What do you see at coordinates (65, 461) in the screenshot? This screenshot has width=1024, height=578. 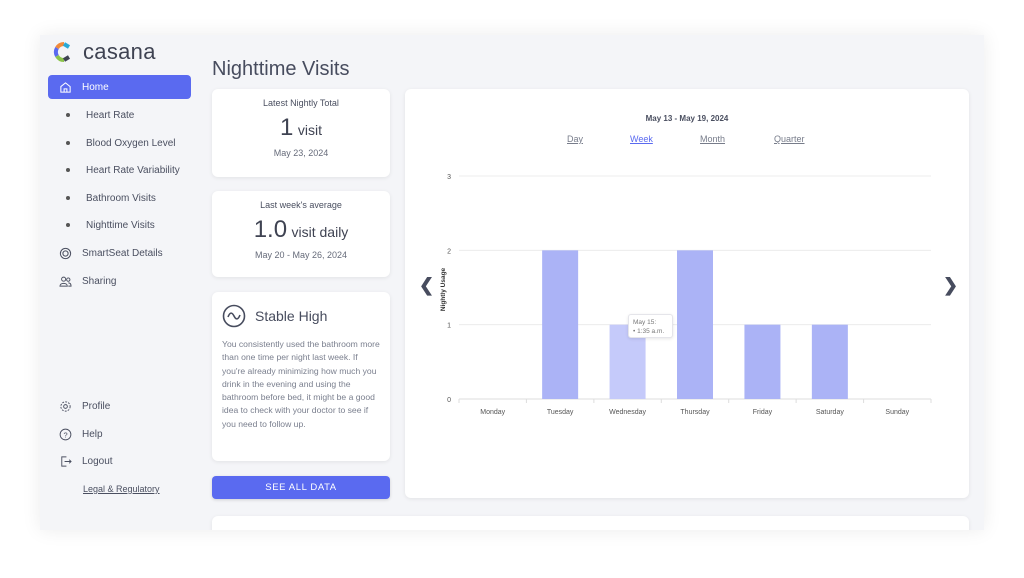 I see `logout-icon` at bounding box center [65, 461].